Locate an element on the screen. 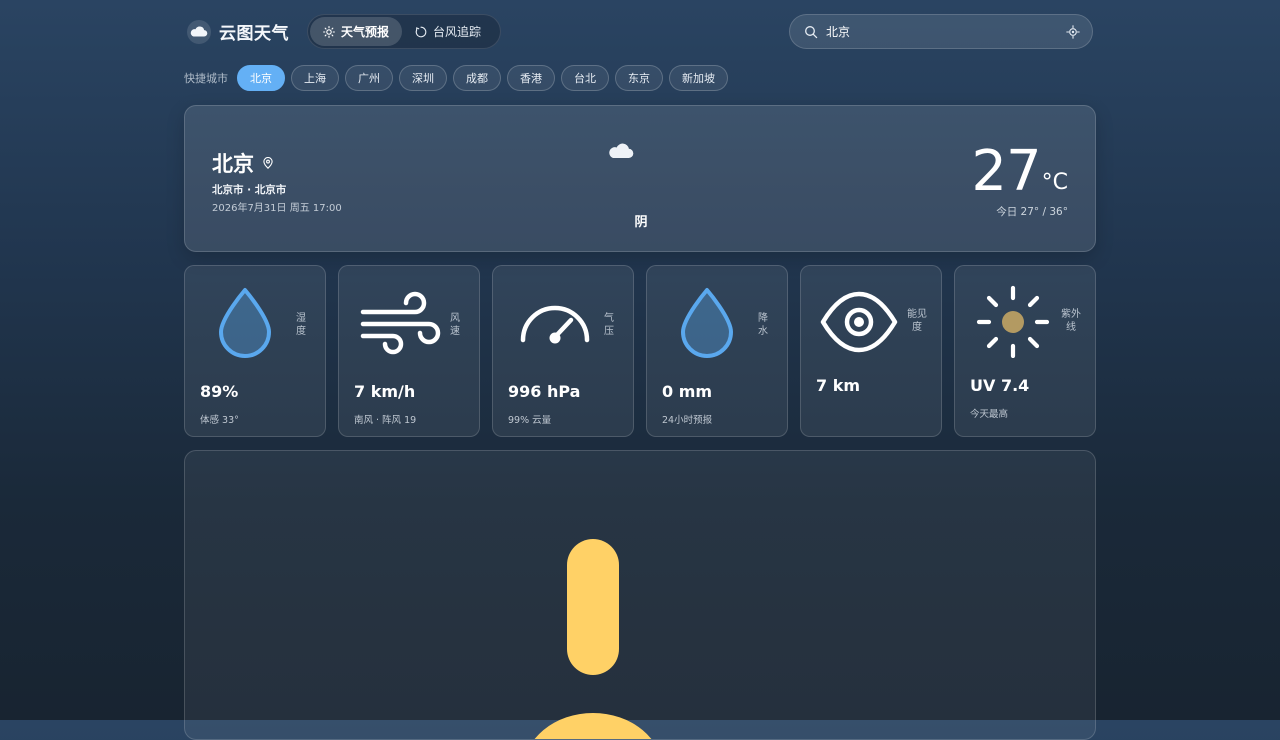 The height and width of the screenshot is (740, 1280). city-chip-beijing: 北京 is located at coordinates (261, 77).